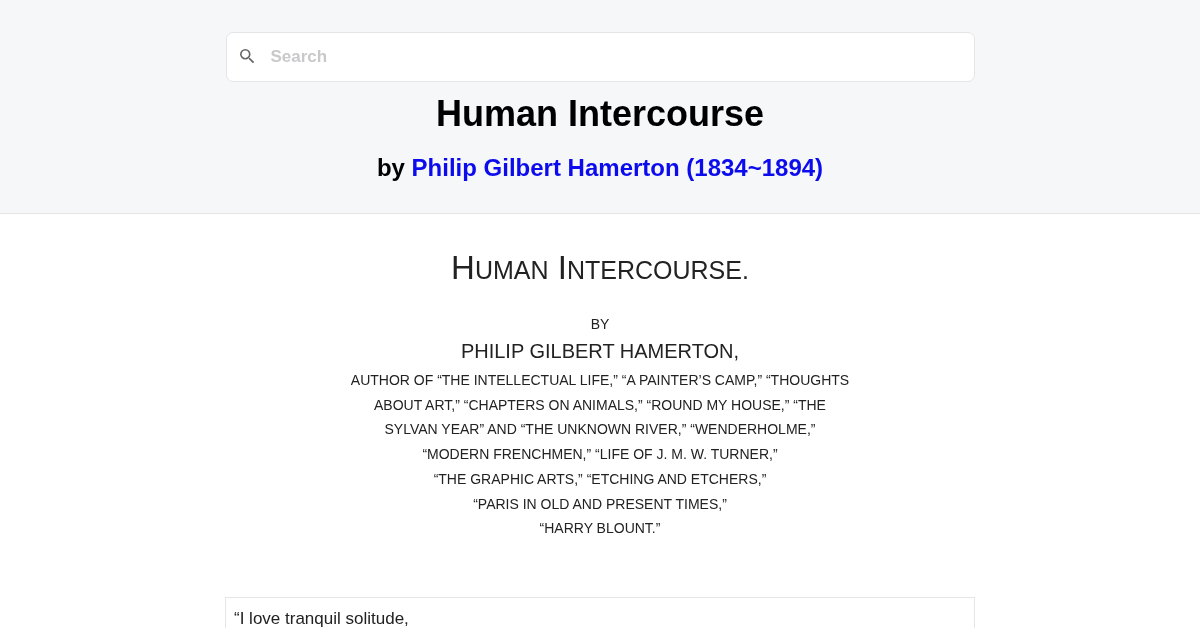 Image resolution: width=1200 pixels, height=628 pixels. What do you see at coordinates (600, 351) in the screenshot?
I see `author-name: PHILIP GILBERT HAMERTON,` at bounding box center [600, 351].